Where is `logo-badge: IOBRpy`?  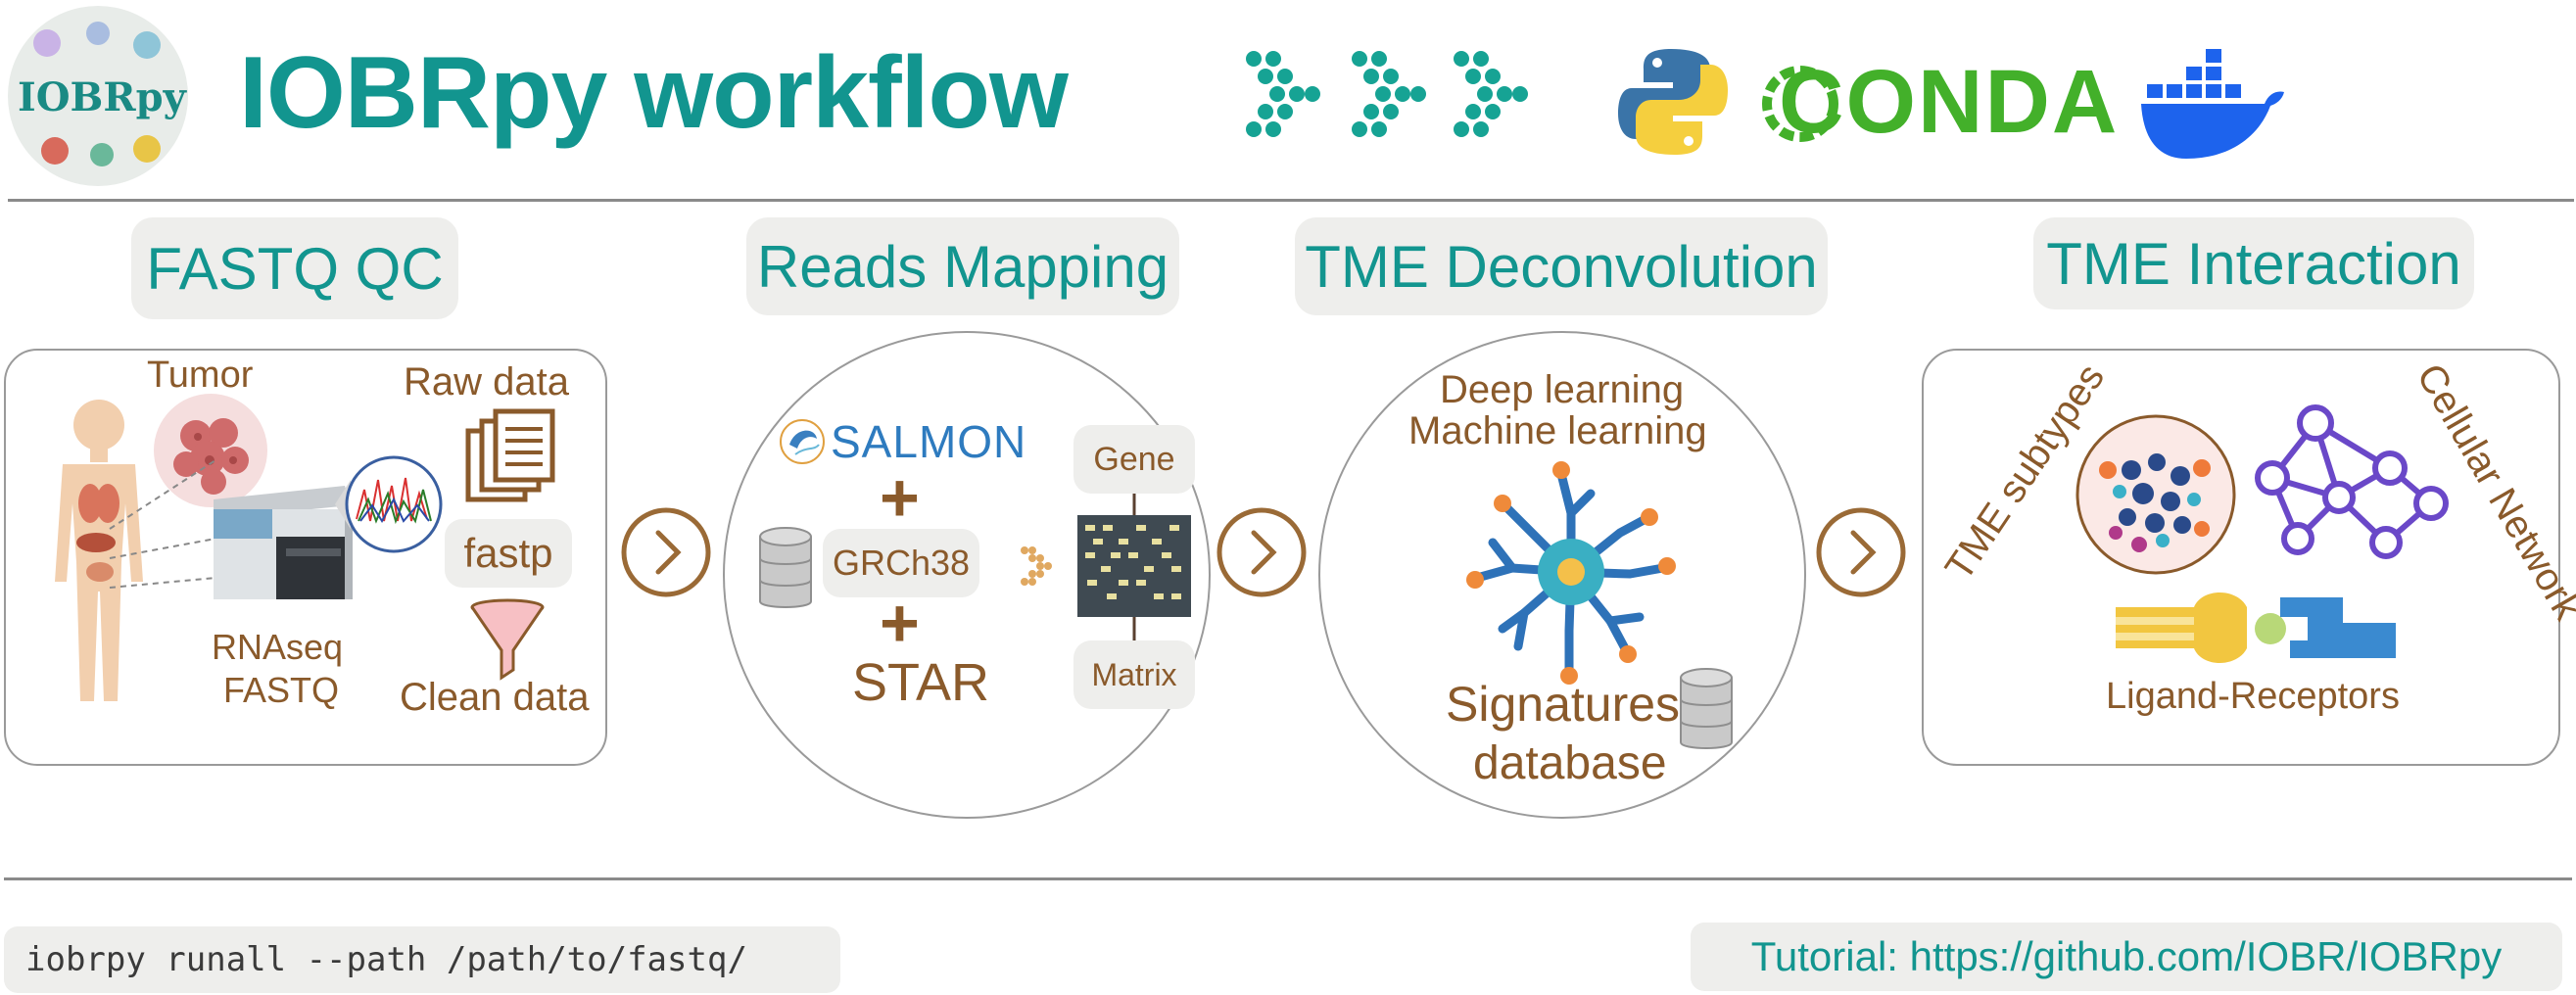 logo-badge: IOBRpy is located at coordinates (98, 96).